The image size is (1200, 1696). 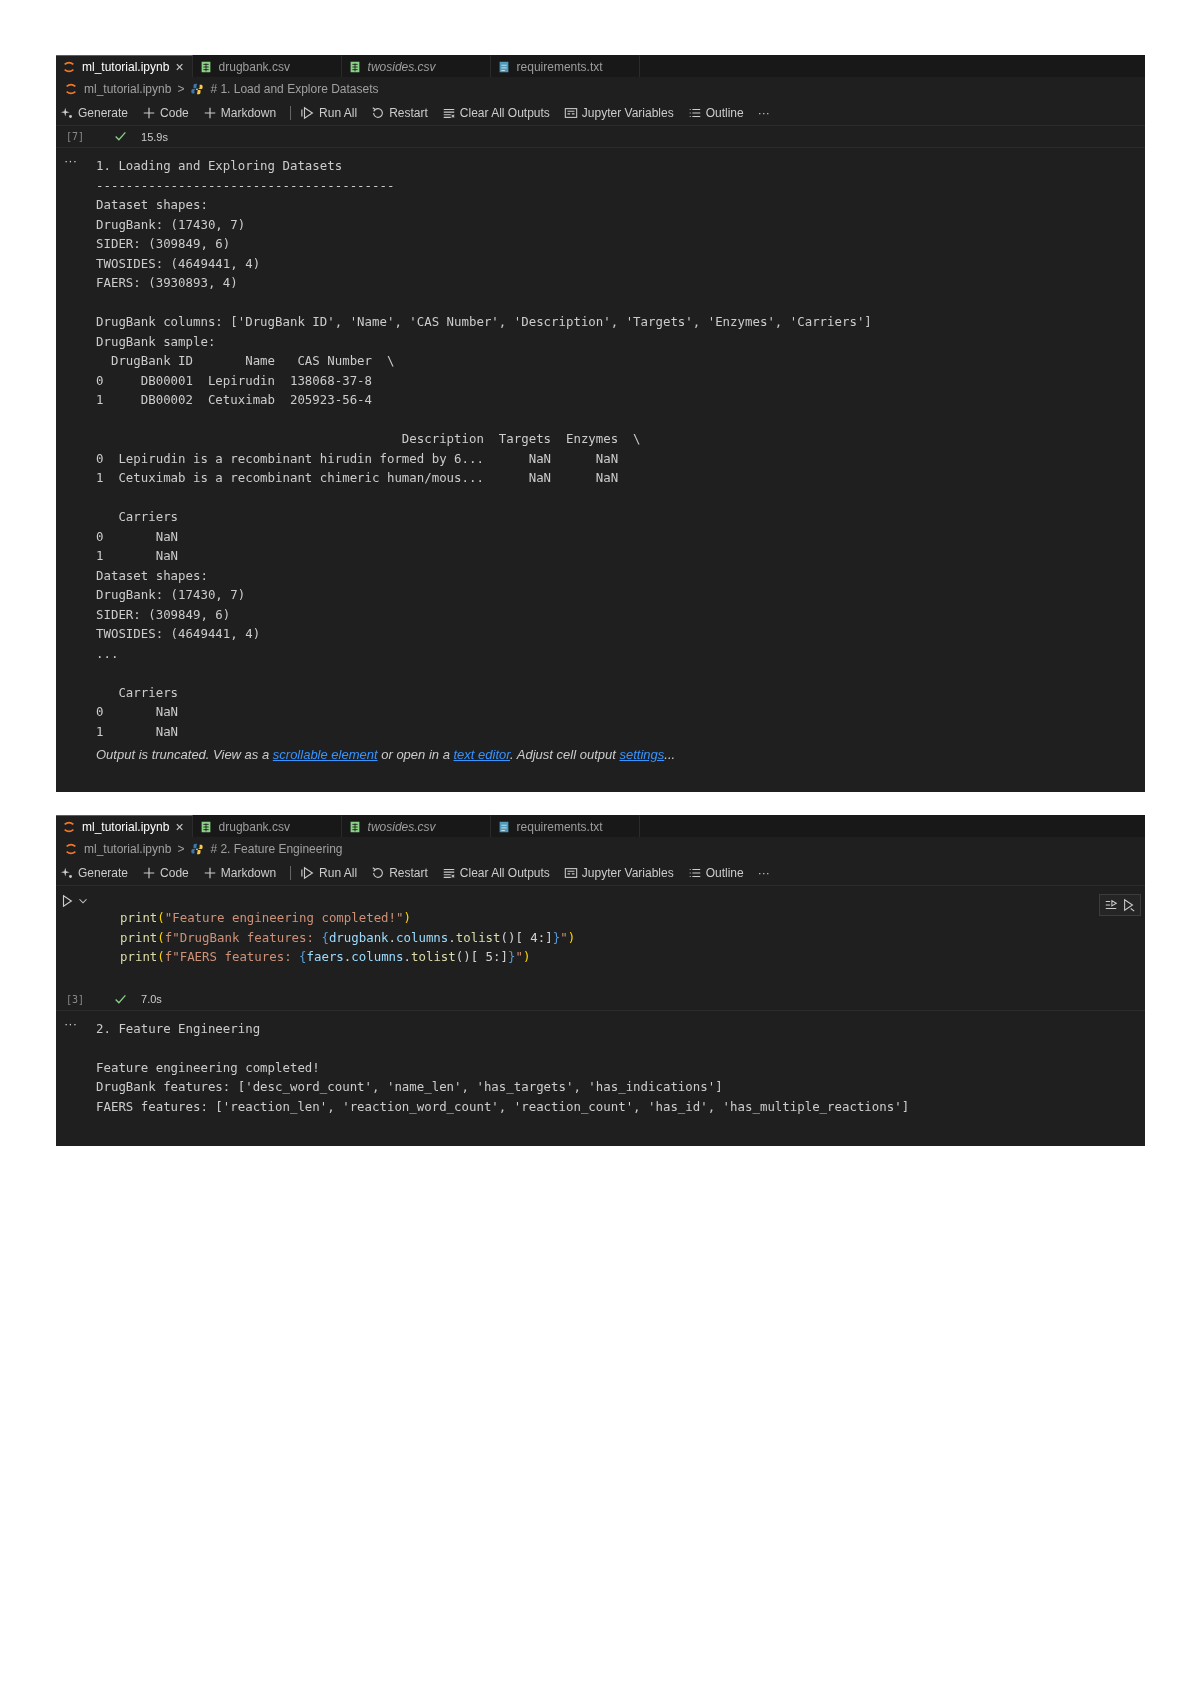 What do you see at coordinates (325, 754) in the screenshot?
I see `note-link: scrollable element` at bounding box center [325, 754].